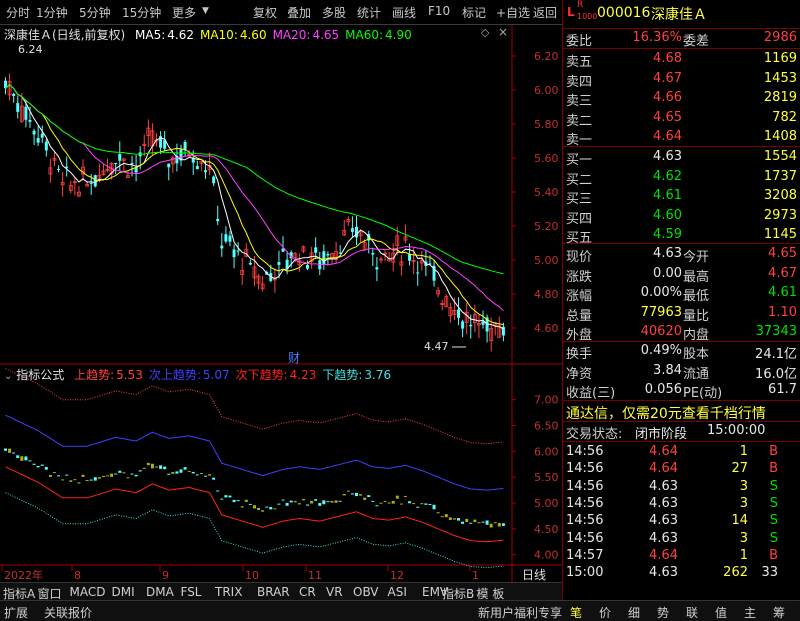  What do you see at coordinates (303, 375) in the screenshot?
I see `indicator-line-value: 4.23` at bounding box center [303, 375].